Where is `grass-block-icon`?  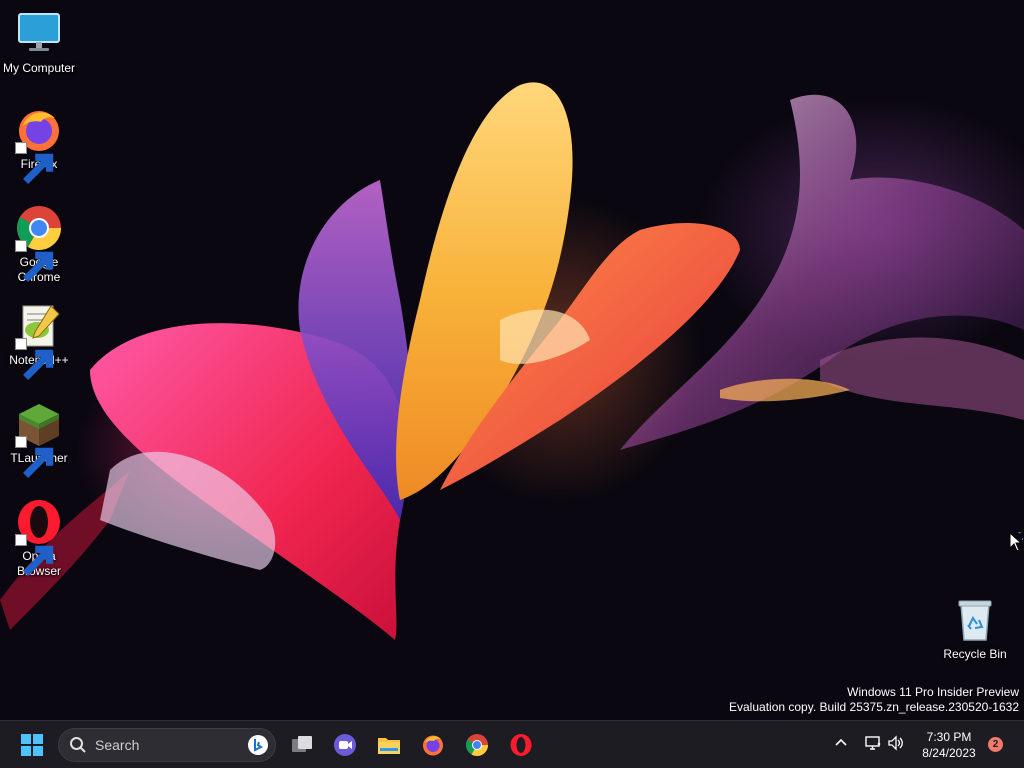
grass-block-icon is located at coordinates (39, 439).